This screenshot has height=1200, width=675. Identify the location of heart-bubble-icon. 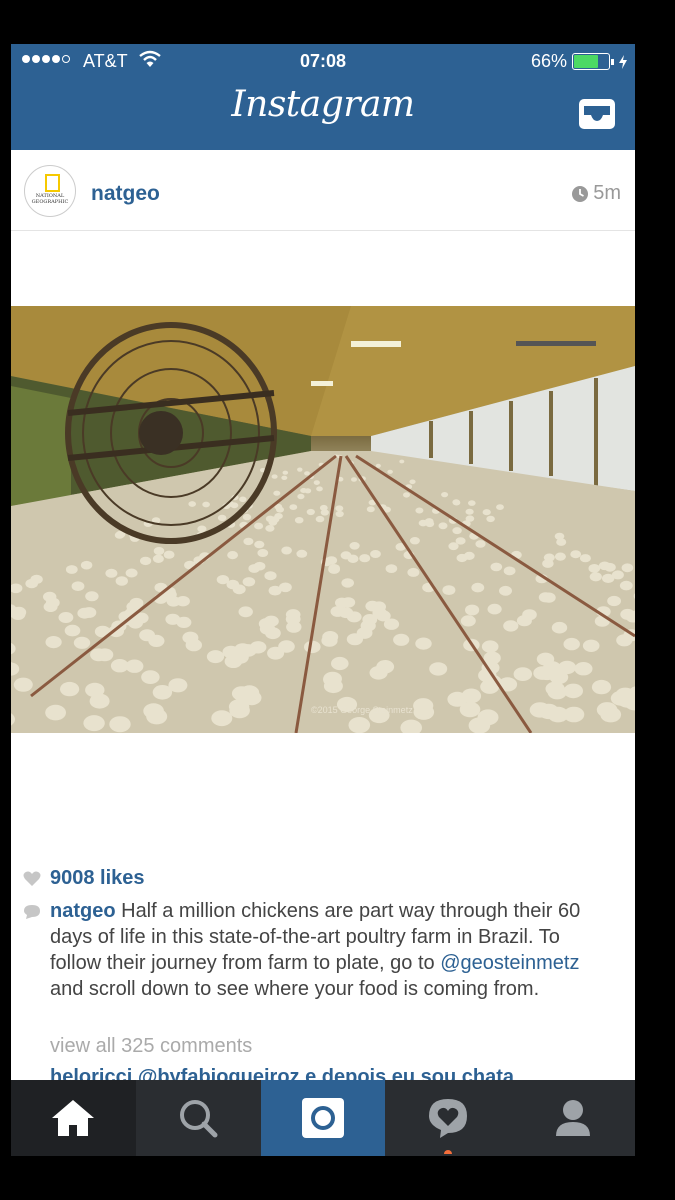
(447, 1118).